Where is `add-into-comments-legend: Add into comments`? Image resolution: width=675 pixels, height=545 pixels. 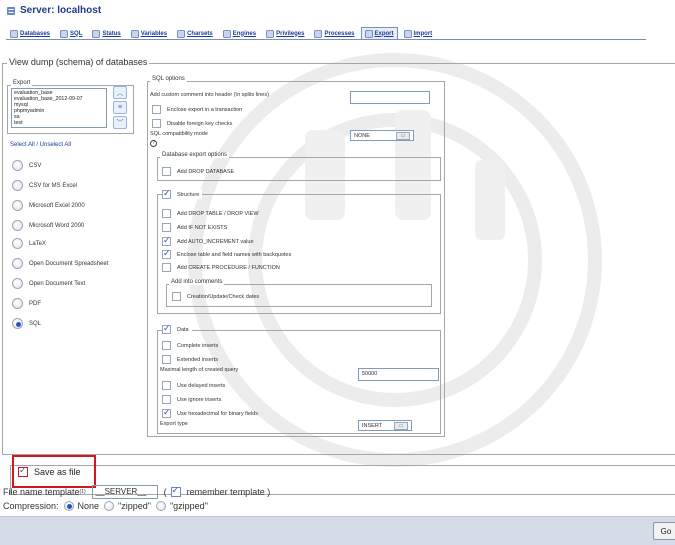 add-into-comments-legend: Add into comments is located at coordinates (197, 282).